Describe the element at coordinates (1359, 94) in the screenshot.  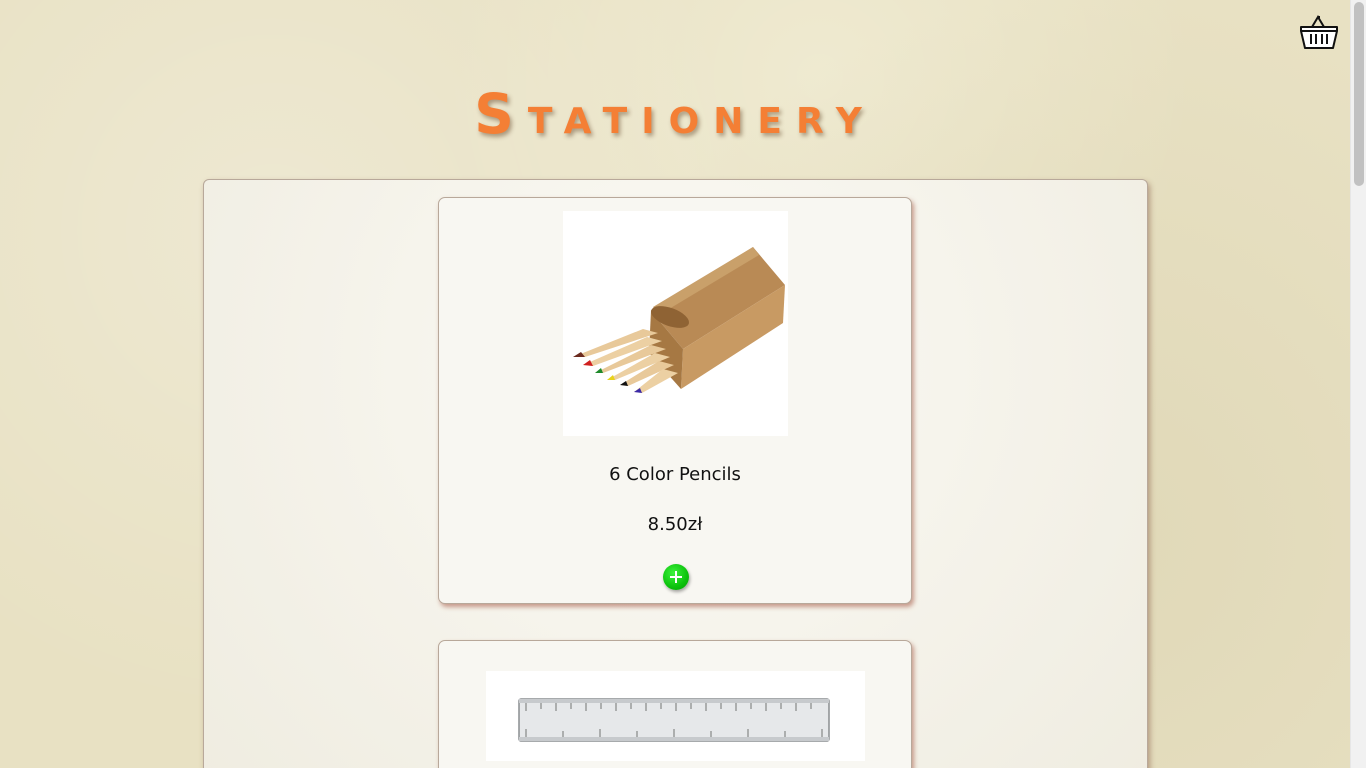
I see `scrollbar-thumb` at that location.